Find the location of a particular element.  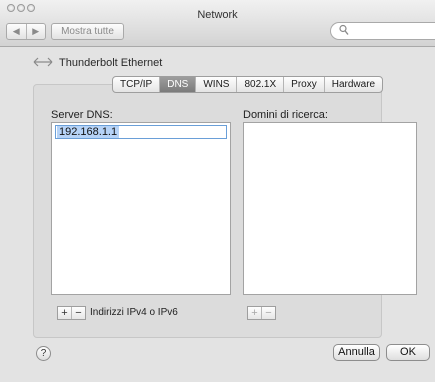

service-name: Thunderbolt Ethernet is located at coordinates (111, 63).